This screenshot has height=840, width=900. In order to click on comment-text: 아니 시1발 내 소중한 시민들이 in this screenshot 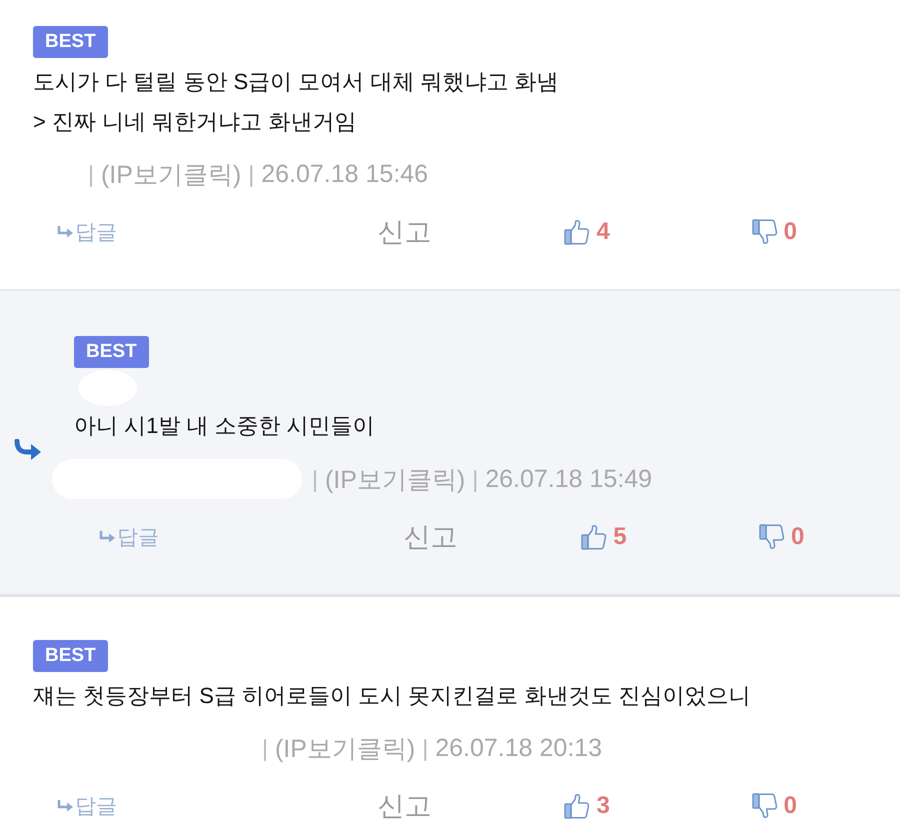, I will do `click(225, 426)`.